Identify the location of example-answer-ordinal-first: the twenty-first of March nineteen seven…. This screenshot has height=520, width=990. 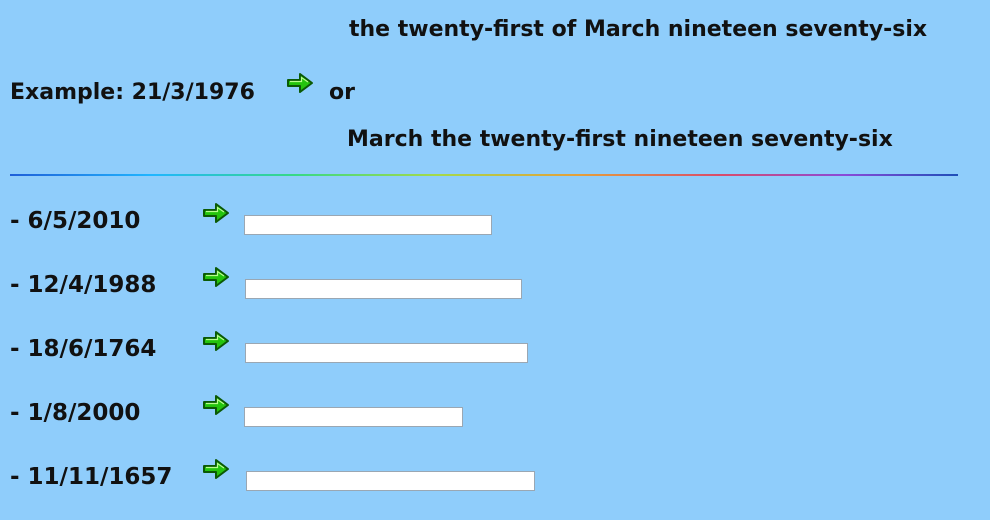
(638, 29).